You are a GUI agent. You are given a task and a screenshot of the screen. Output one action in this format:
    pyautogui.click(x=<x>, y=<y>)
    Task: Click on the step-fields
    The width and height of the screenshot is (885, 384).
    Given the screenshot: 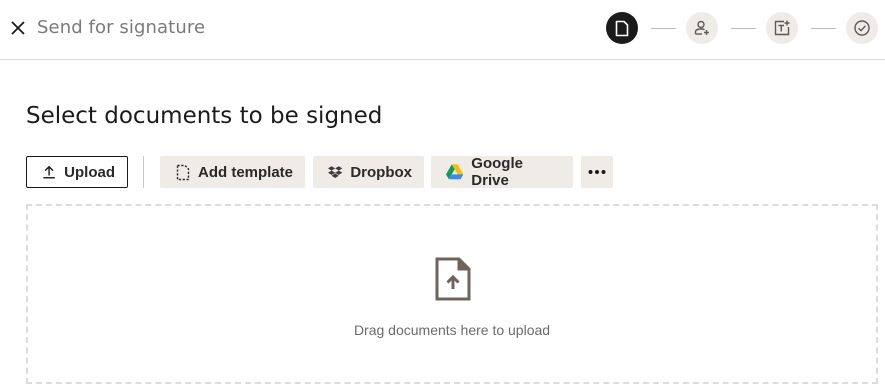 What is the action you would take?
    pyautogui.click(x=782, y=28)
    